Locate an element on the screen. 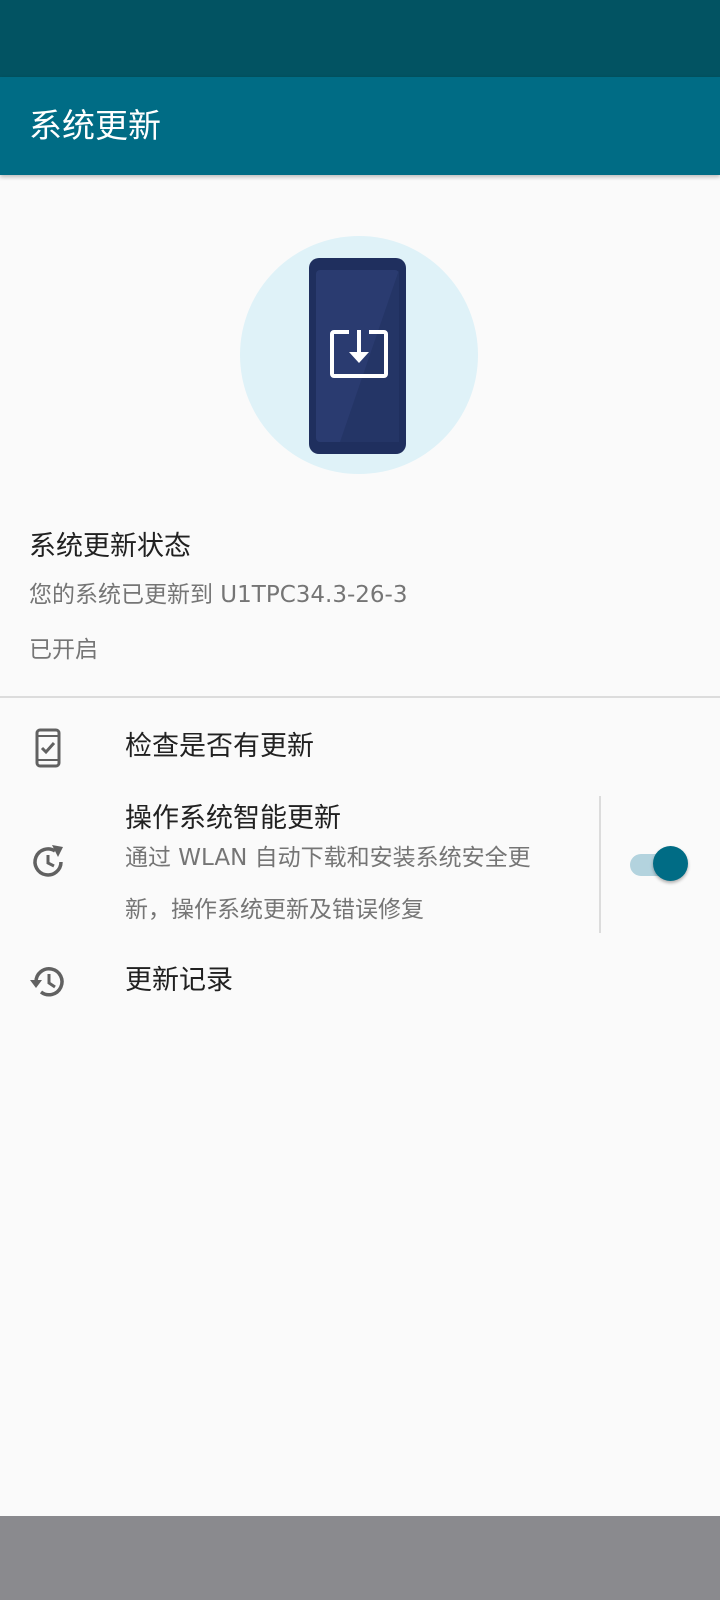 This screenshot has height=1600, width=720. smart-update-toggle is located at coordinates (658, 863).